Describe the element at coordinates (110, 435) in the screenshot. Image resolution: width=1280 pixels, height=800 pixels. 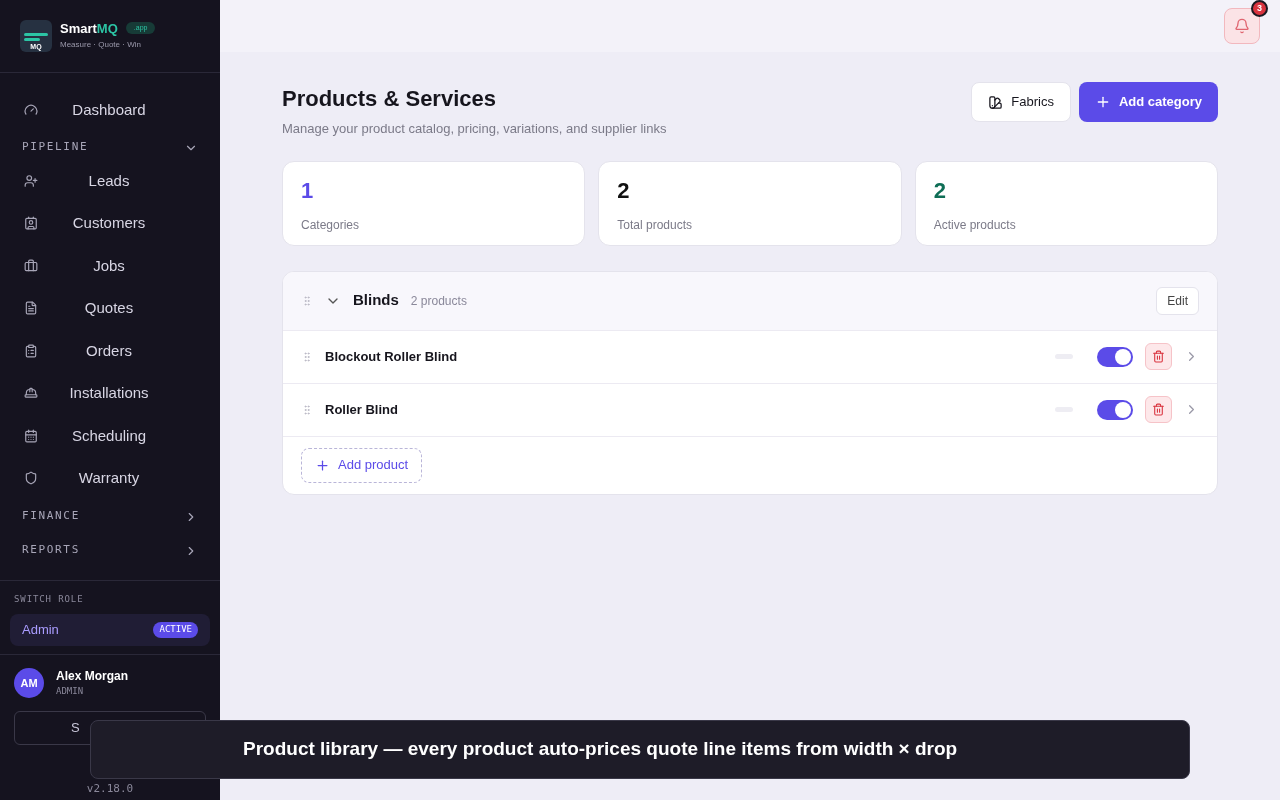
I see `nav-item: Scheduling` at that location.